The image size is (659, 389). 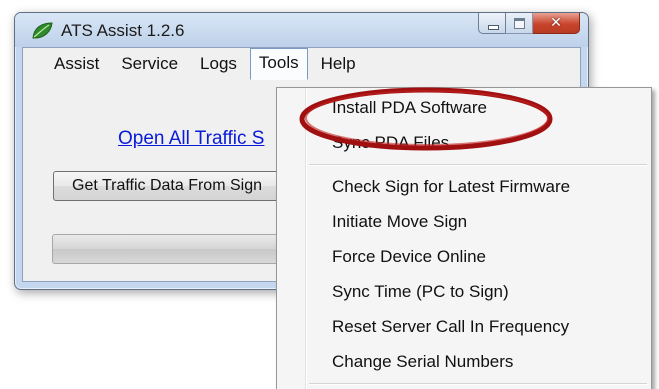 What do you see at coordinates (450, 327) in the screenshot?
I see `menu-item-reset-server-call-frequency: Reset Server Call In Frequency` at bounding box center [450, 327].